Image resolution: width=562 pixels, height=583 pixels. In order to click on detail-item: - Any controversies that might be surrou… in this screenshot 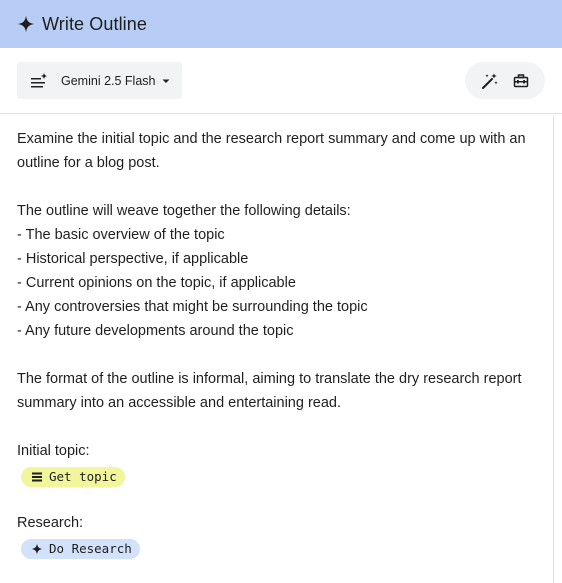, I will do `click(192, 307)`.